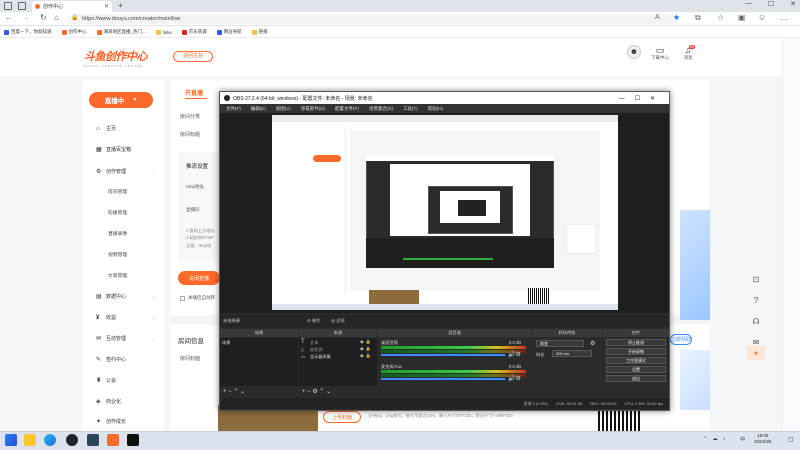 This screenshot has height=450, width=800. What do you see at coordinates (259, 32) in the screenshot?
I see `bookmark-link: 链接` at bounding box center [259, 32].